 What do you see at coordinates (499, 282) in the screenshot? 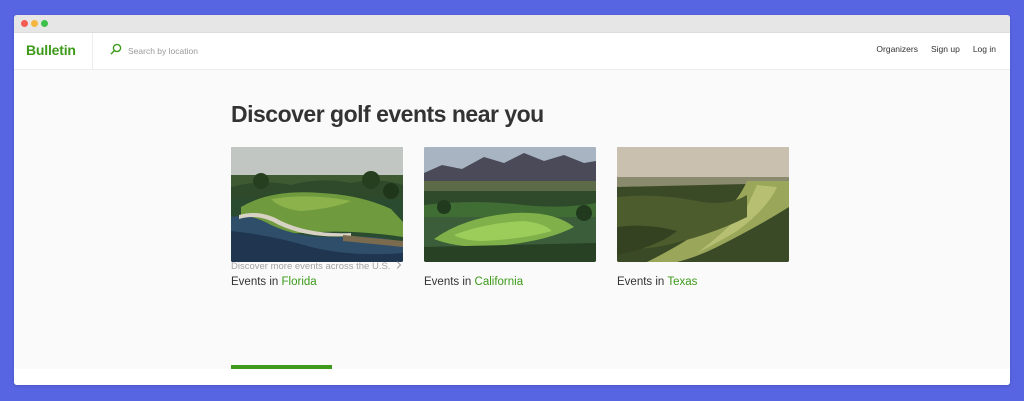
I see `state-name: California` at bounding box center [499, 282].